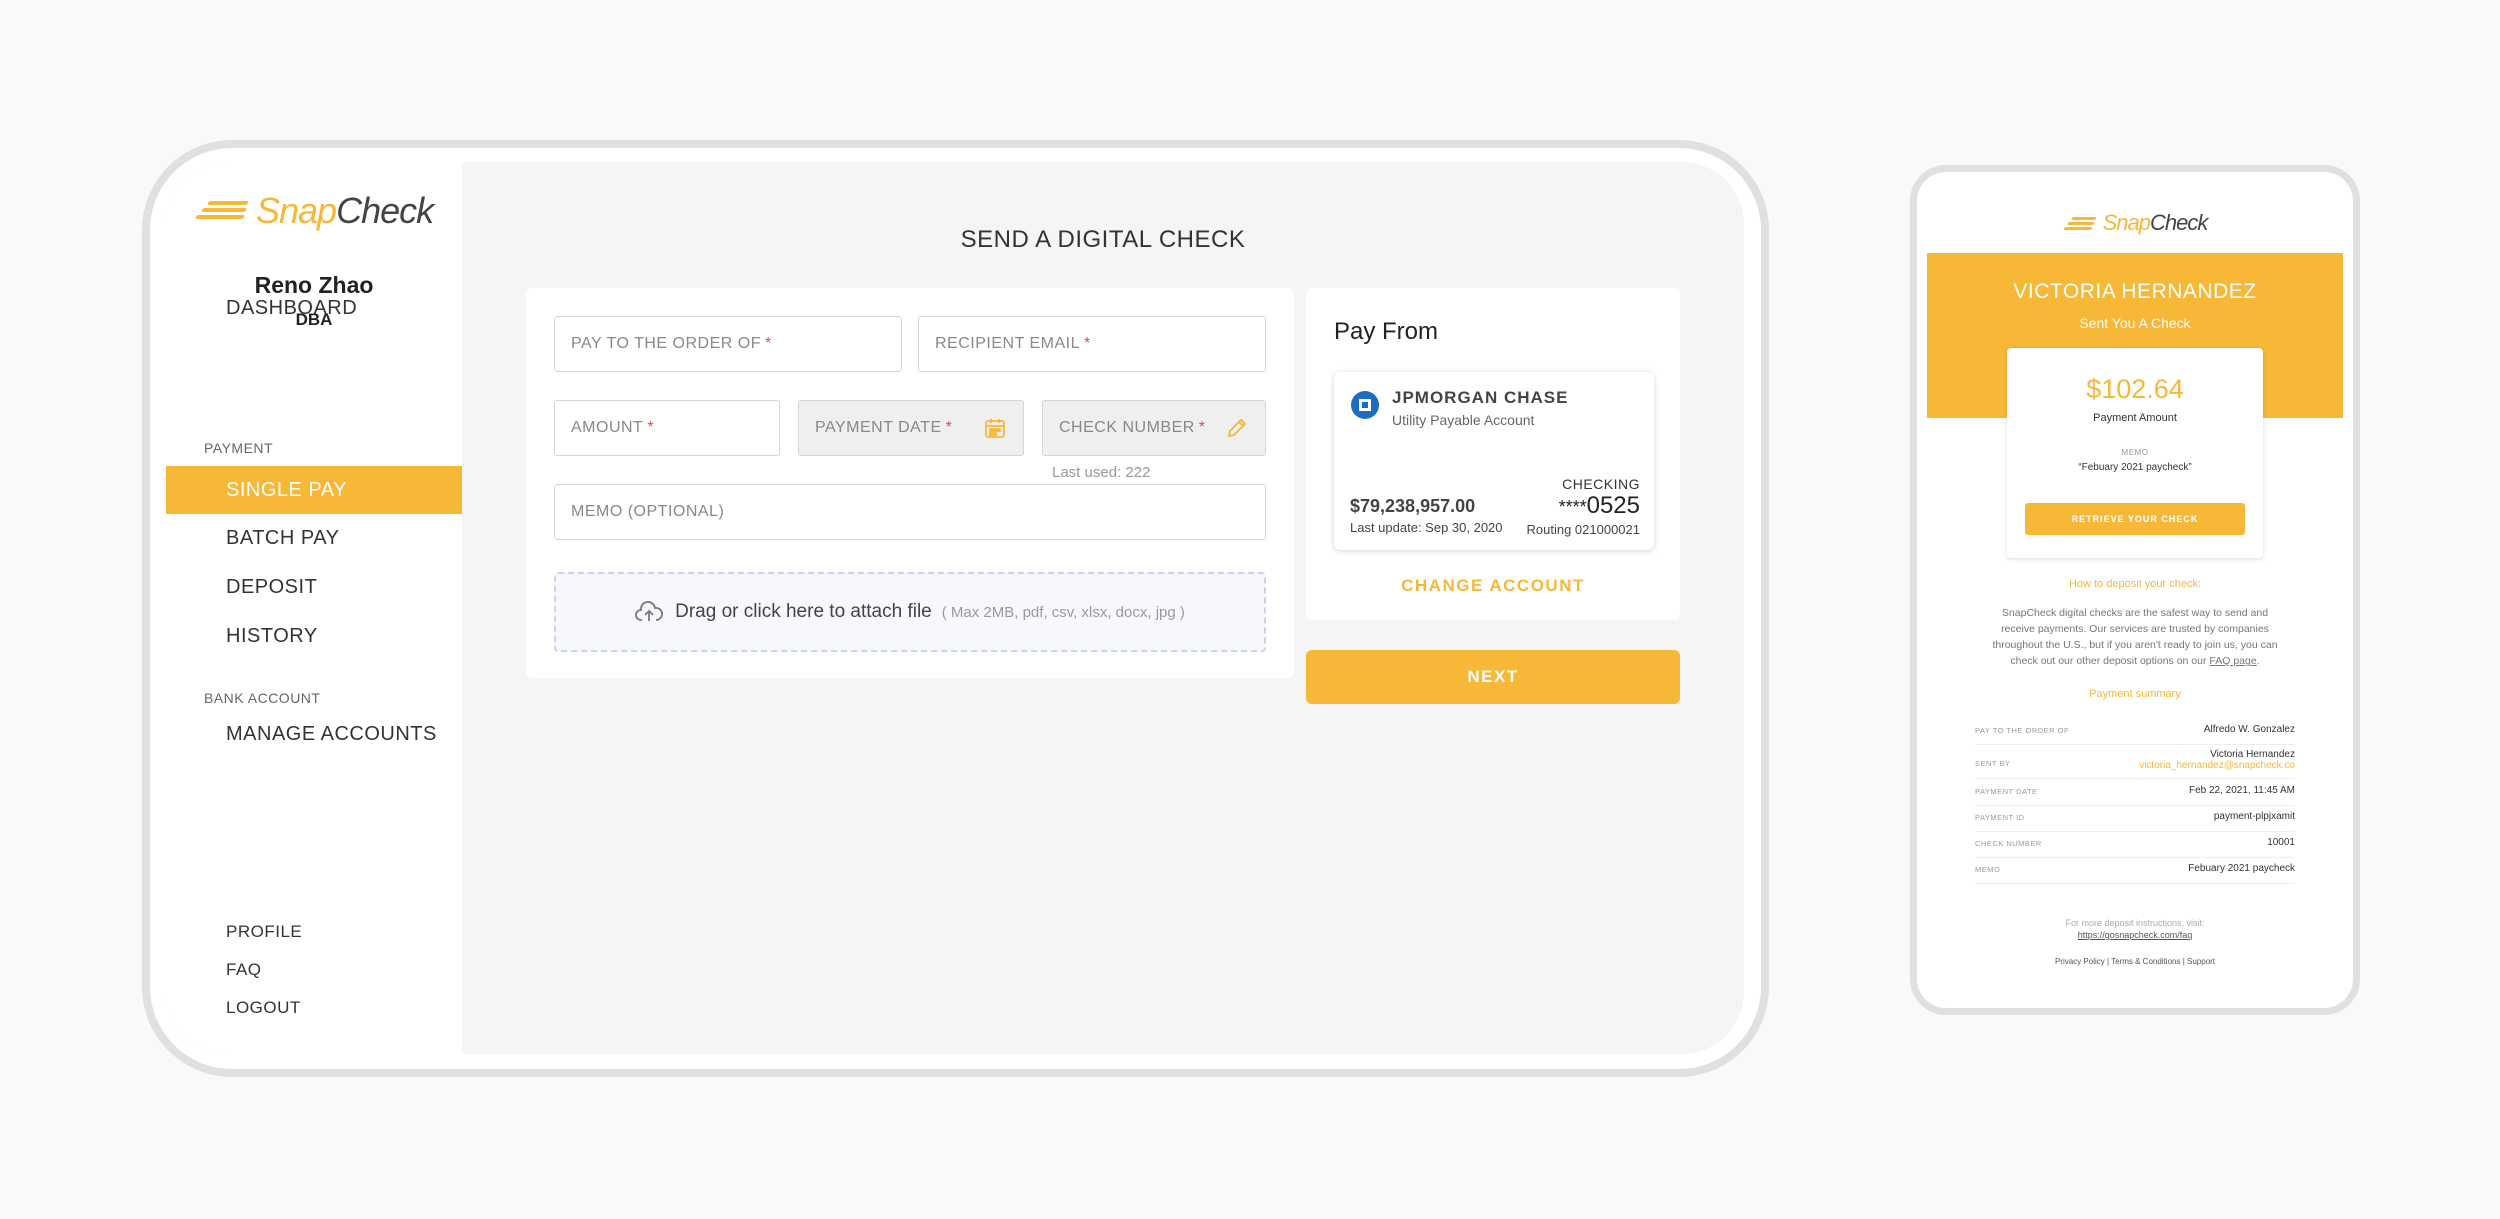 This screenshot has height=1219, width=2500. What do you see at coordinates (1583, 529) in the screenshot?
I see `bank-routing-number: Routing 021000021` at bounding box center [1583, 529].